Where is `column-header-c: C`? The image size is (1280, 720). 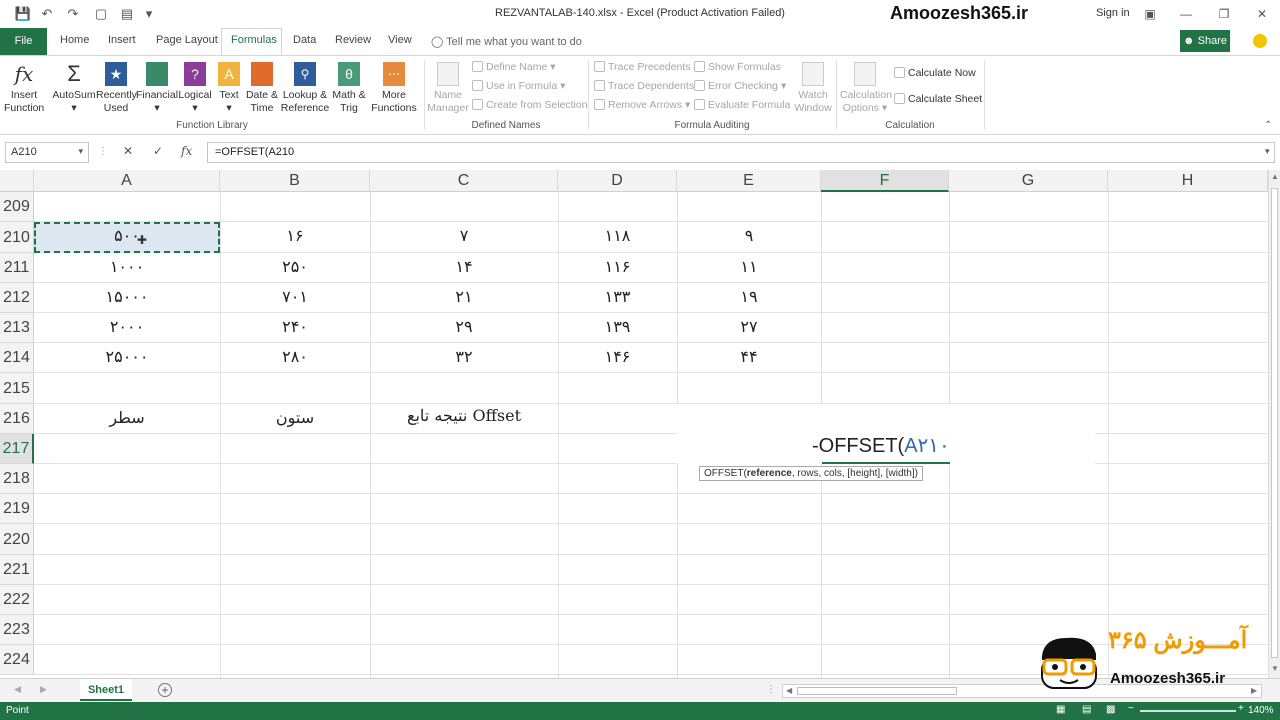 column-header-c: C is located at coordinates (464, 181).